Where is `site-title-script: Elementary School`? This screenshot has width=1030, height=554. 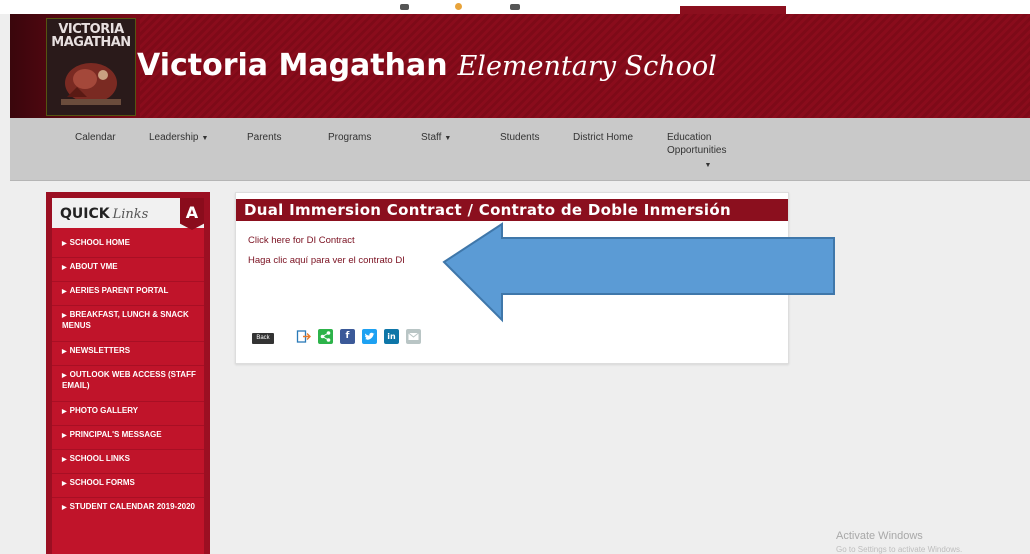
site-title-script: Elementary School is located at coordinates (587, 66).